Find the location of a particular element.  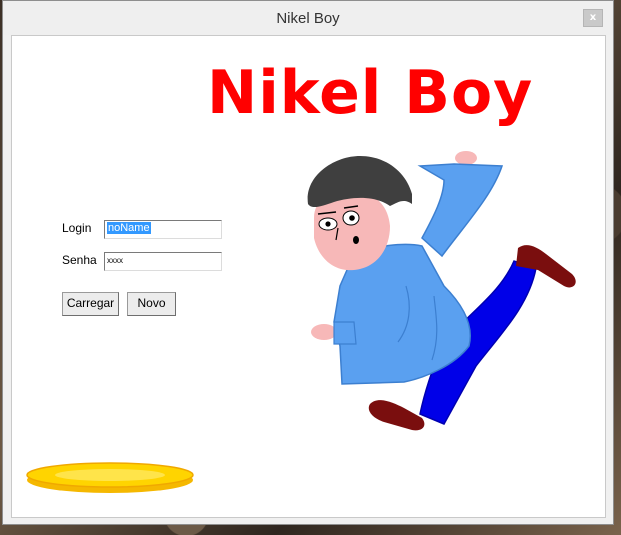

new-button: Novo is located at coordinates (151, 304).